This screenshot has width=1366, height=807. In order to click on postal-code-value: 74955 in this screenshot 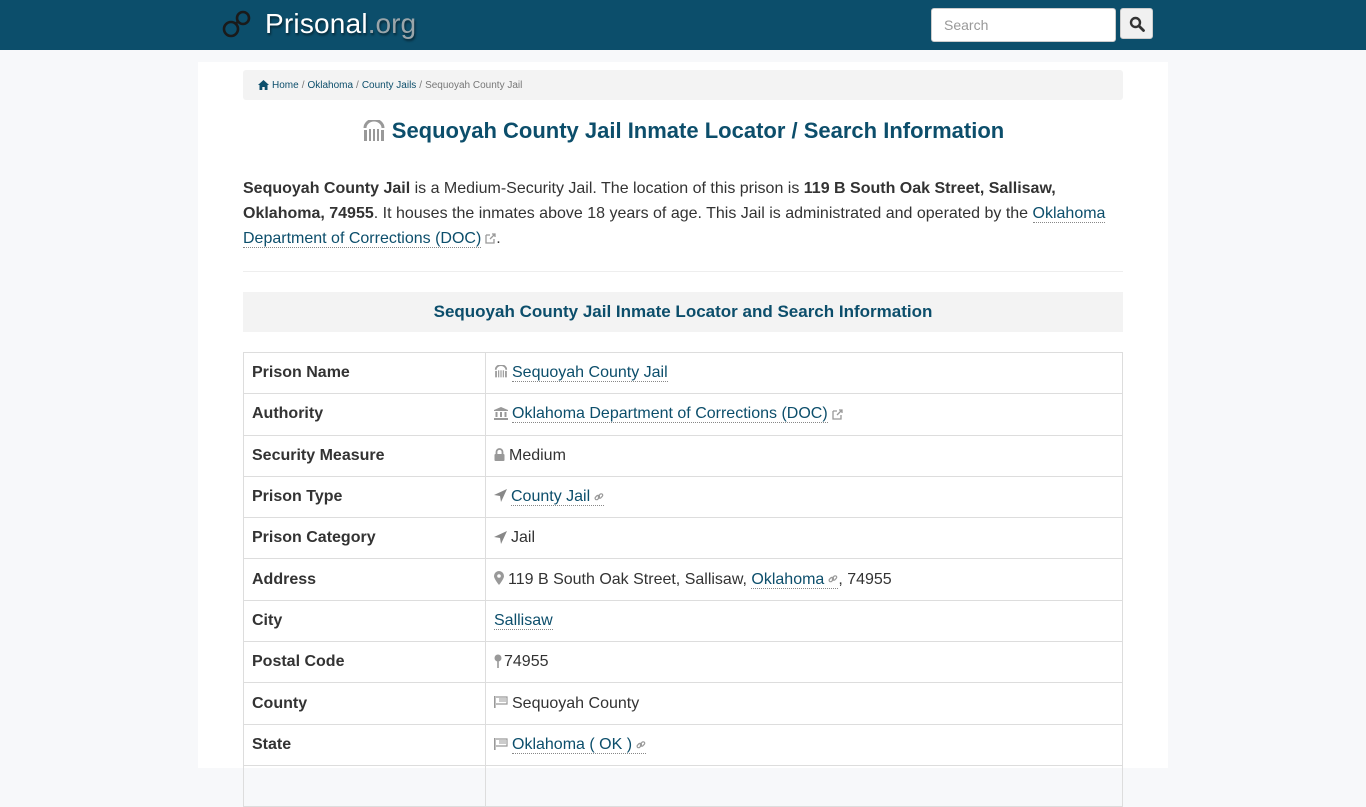, I will do `click(526, 662)`.